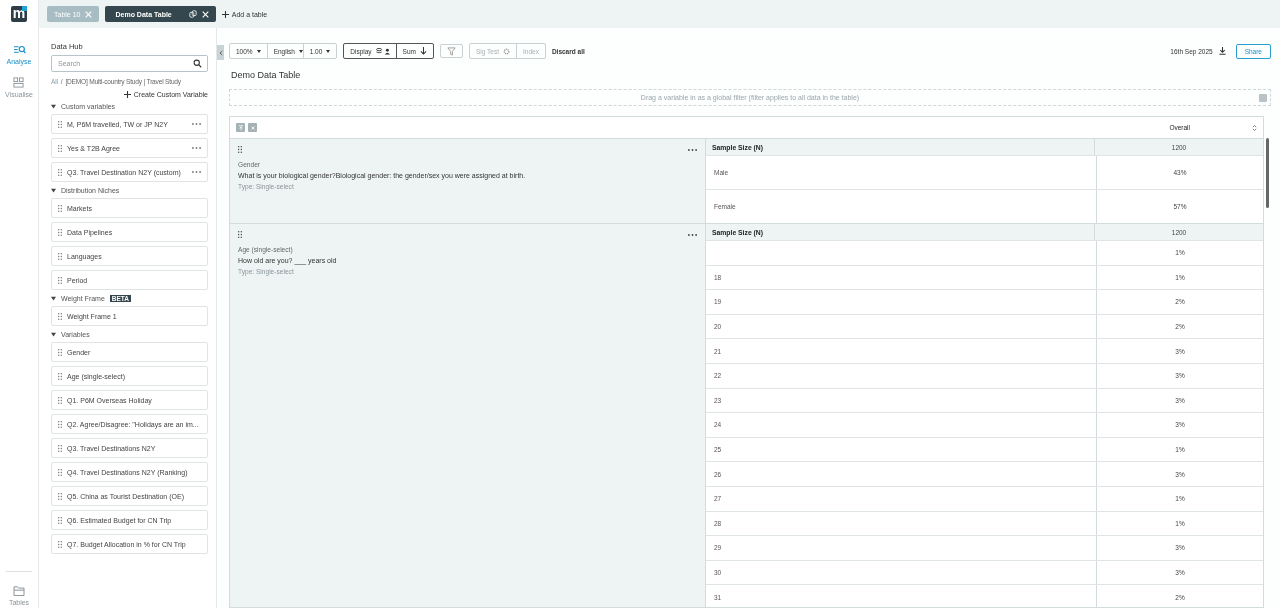 This screenshot has width=1280, height=608. I want to click on sort-icon, so click(1254, 127).